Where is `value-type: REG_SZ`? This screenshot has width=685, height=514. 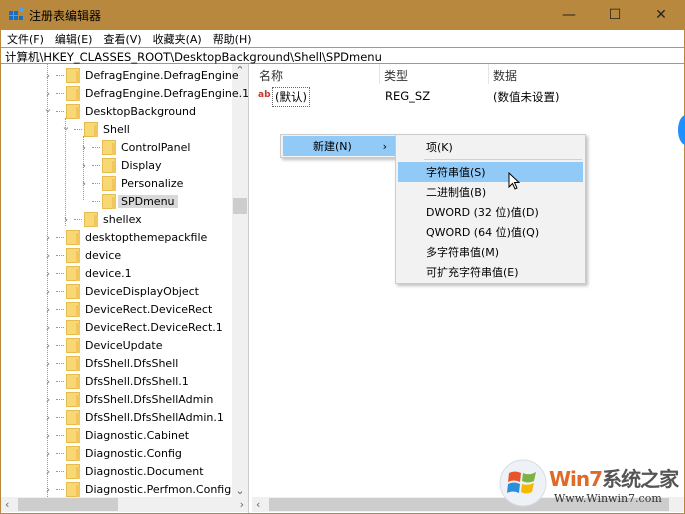
value-type: REG_SZ is located at coordinates (408, 96).